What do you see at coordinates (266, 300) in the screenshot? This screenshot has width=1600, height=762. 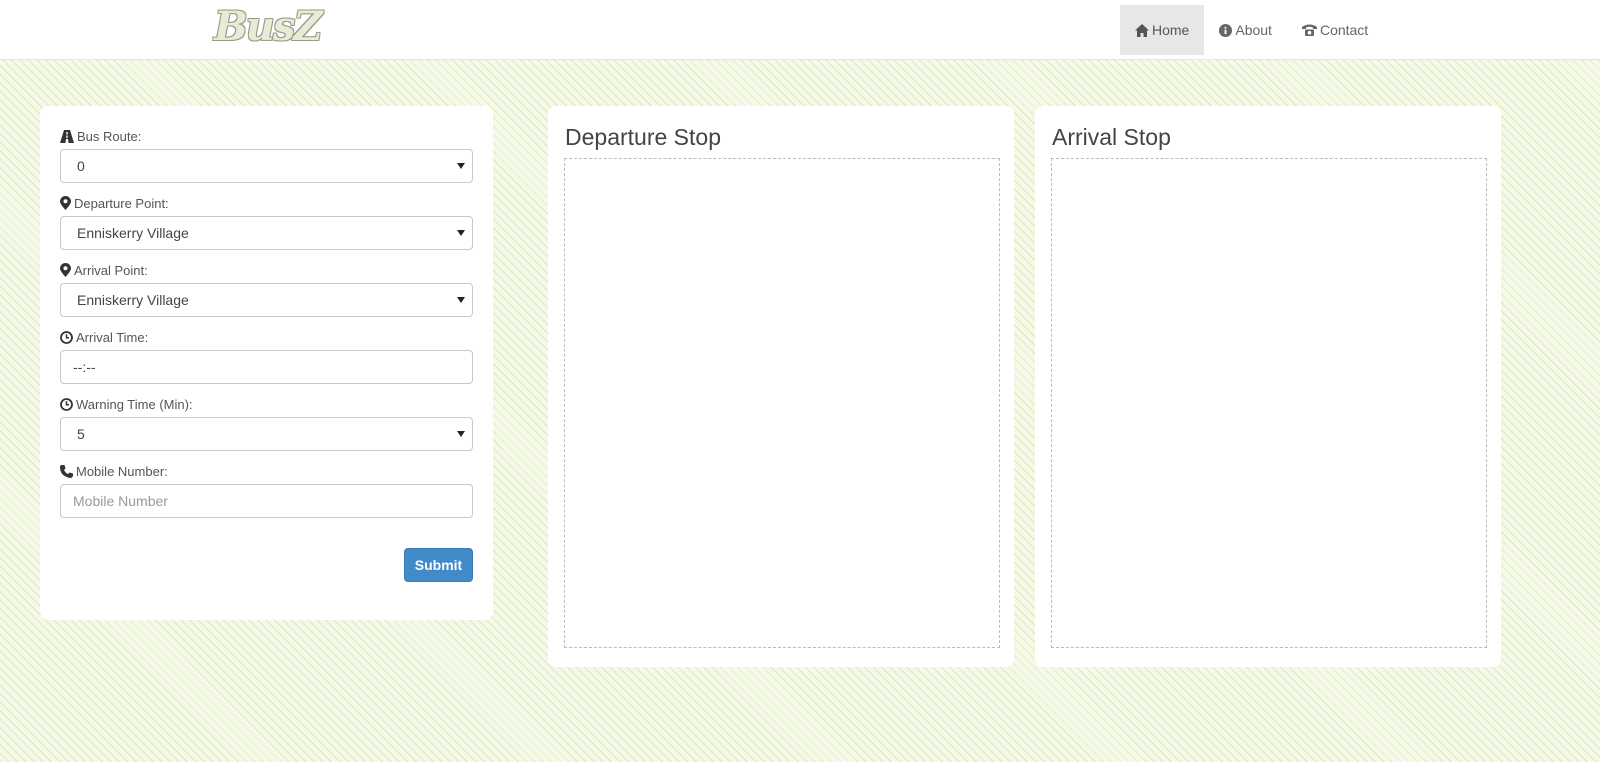 I see `arrival-point-select: Enniskerry Village` at bounding box center [266, 300].